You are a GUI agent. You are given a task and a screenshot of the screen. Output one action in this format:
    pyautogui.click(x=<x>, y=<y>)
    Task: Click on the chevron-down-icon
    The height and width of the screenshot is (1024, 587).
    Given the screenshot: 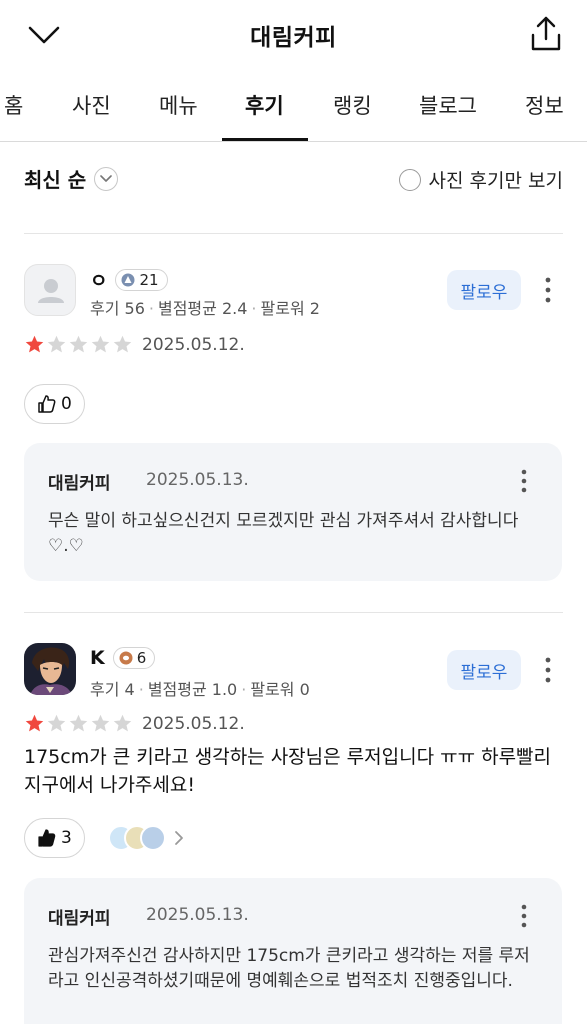 What is the action you would take?
    pyautogui.click(x=106, y=178)
    